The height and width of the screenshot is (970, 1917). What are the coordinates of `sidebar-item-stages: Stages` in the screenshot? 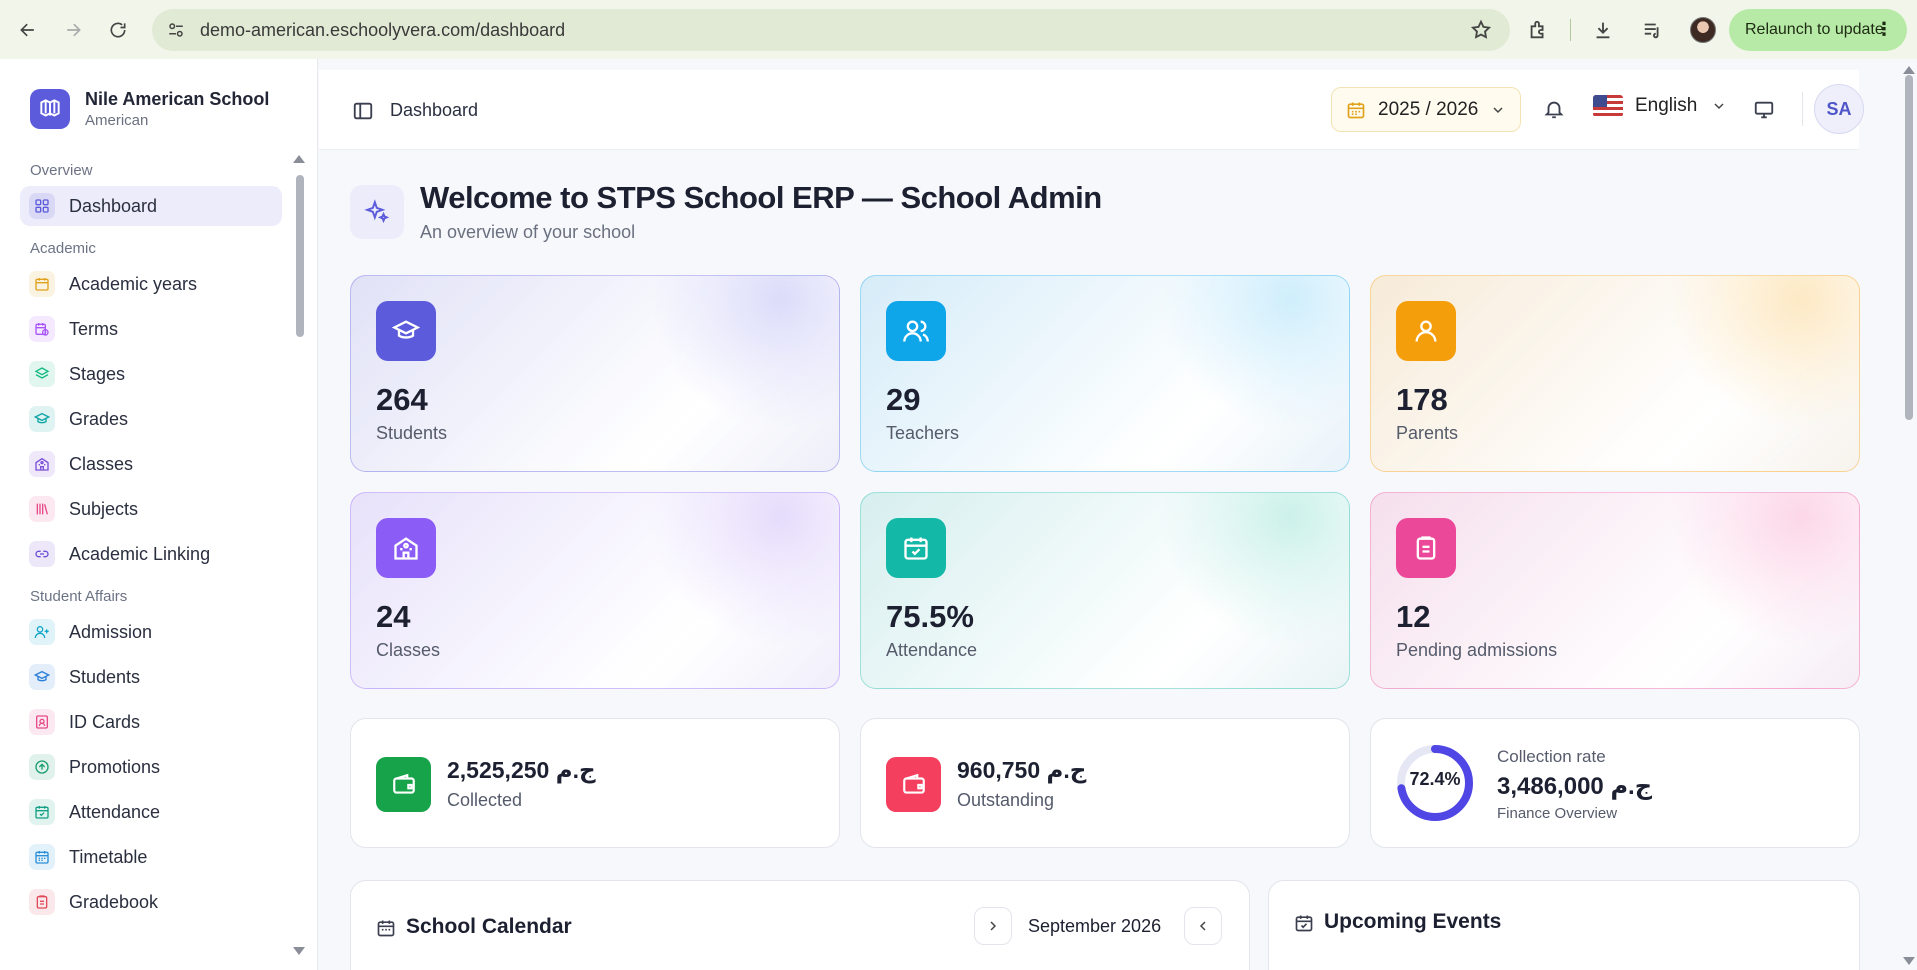 It's located at (151, 374).